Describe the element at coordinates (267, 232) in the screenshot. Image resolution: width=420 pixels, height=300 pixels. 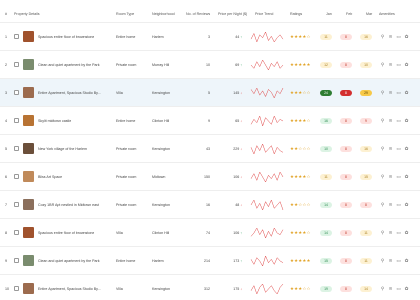
I see `price-trend-sparkline` at that location.